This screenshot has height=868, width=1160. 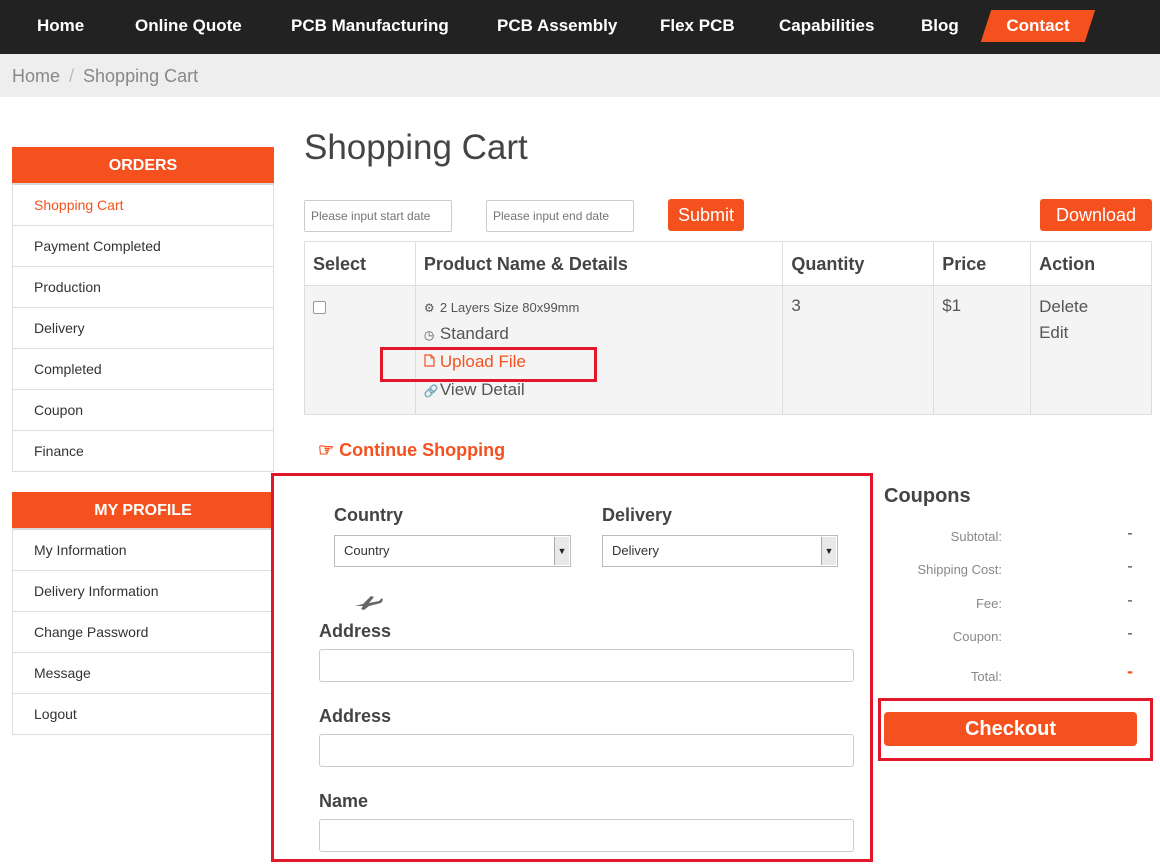 What do you see at coordinates (858, 350) in the screenshot?
I see `quantity-cell: 3` at bounding box center [858, 350].